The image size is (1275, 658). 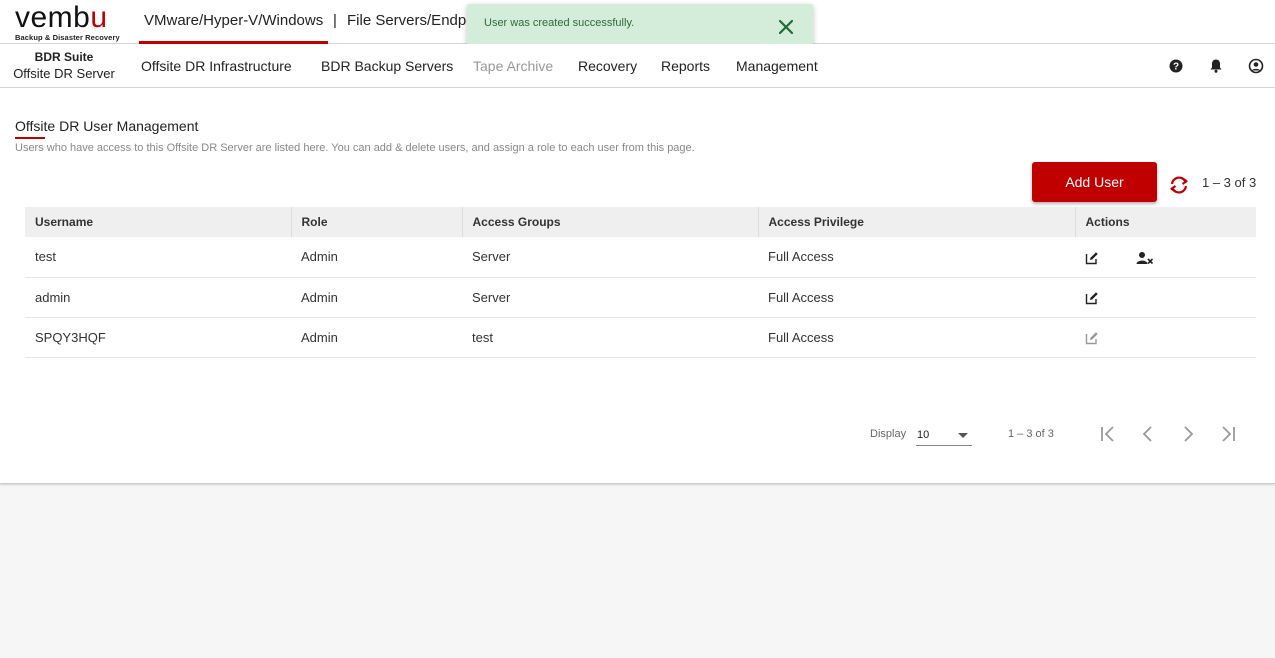 What do you see at coordinates (559, 23) in the screenshot?
I see `toast-message: User was created successfully.` at bounding box center [559, 23].